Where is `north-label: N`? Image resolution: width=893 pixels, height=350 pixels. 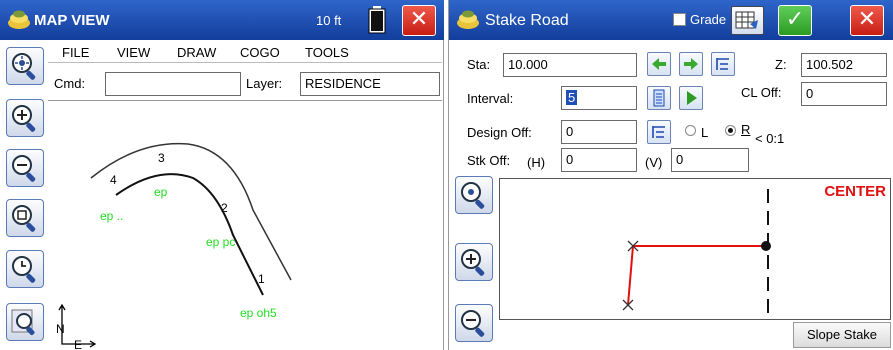
north-label: N is located at coordinates (60, 329).